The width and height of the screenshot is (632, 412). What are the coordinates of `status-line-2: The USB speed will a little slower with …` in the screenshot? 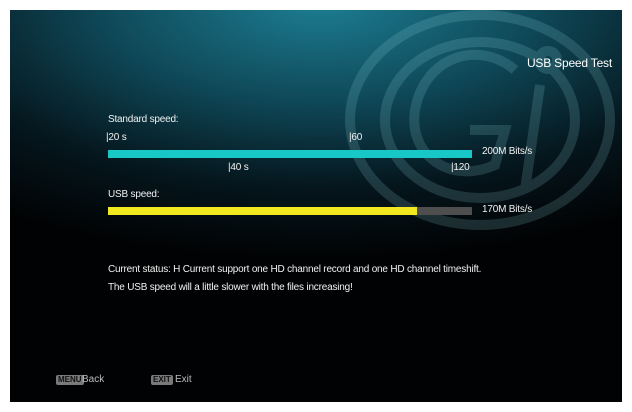 It's located at (230, 287).